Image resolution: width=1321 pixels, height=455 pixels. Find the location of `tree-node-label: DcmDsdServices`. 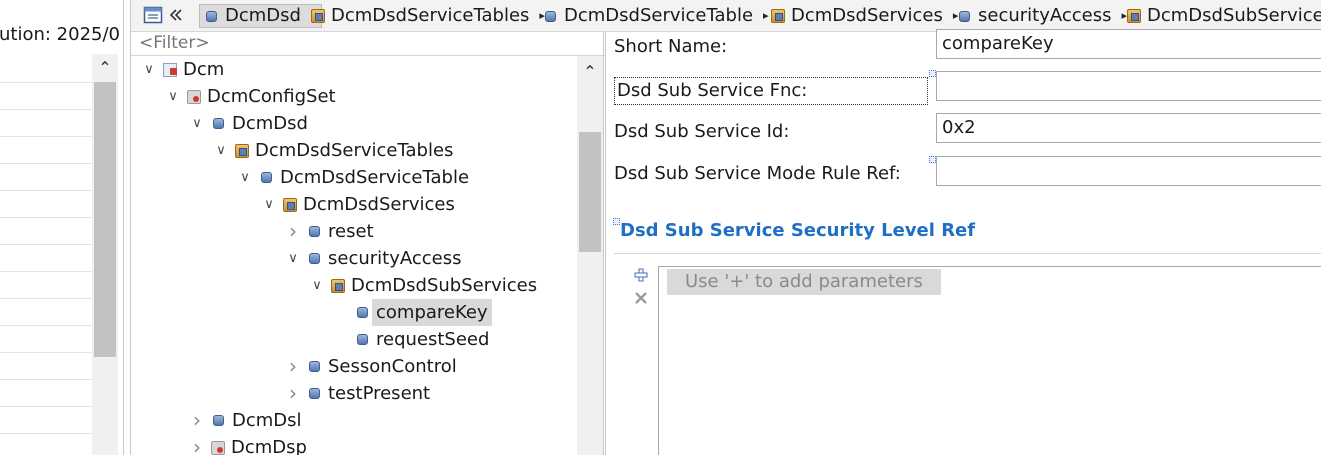

tree-node-label: DcmDsdServices is located at coordinates (379, 204).